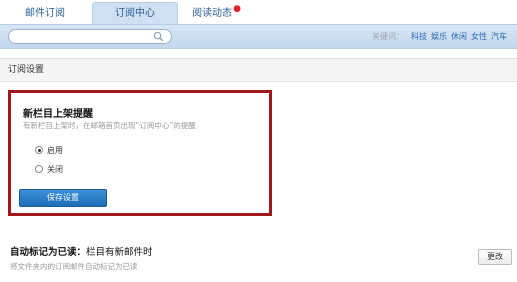  I want to click on radio-disable: 关闭, so click(49, 170).